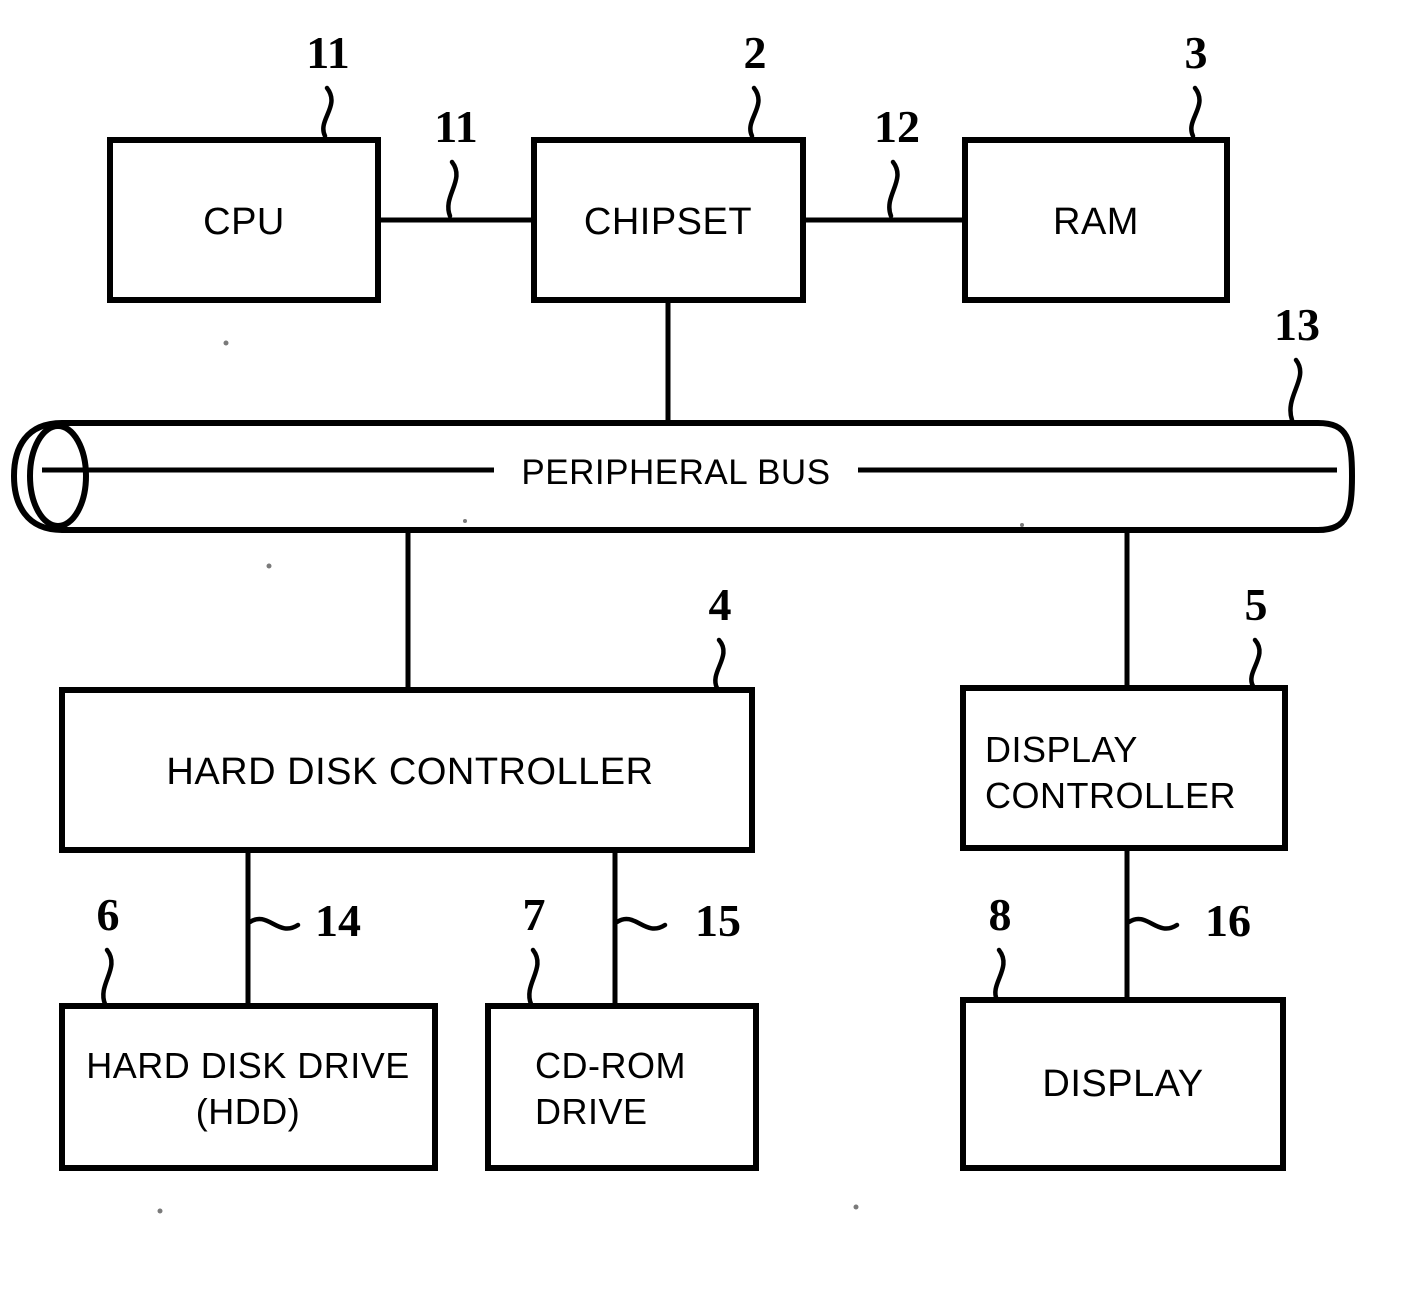 The image size is (1408, 1292). I want to click on hard-disk-controller-label: HARD DISK CONTROLLER, so click(409, 772).